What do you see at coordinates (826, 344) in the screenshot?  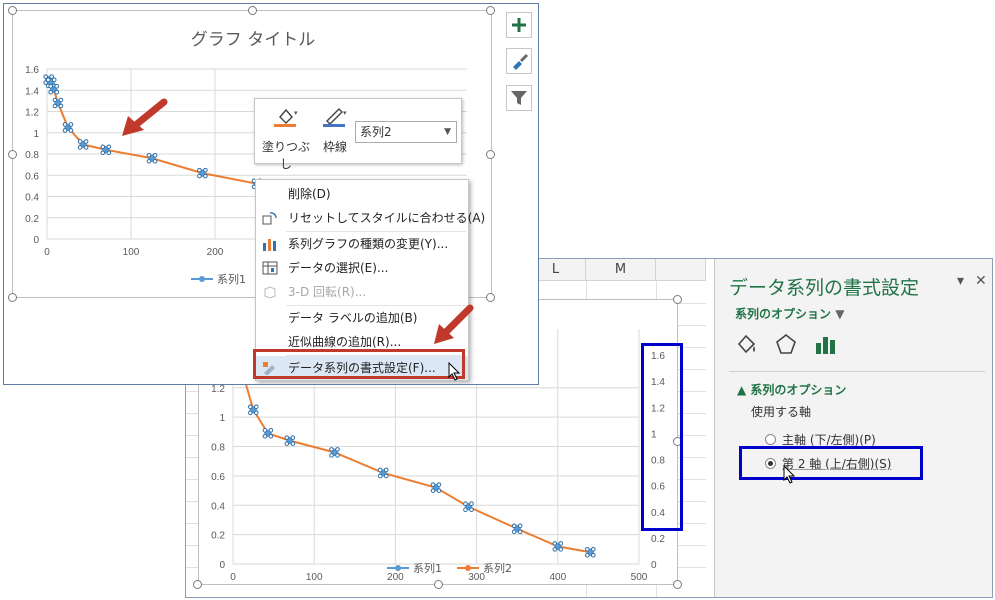 I see `series-options-bar-icon` at bounding box center [826, 344].